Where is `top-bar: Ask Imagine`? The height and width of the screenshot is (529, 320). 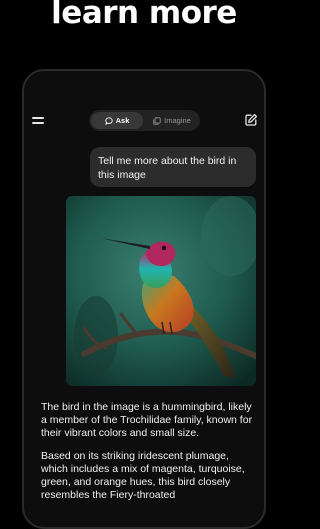 top-bar: Ask Imagine is located at coordinates (144, 121).